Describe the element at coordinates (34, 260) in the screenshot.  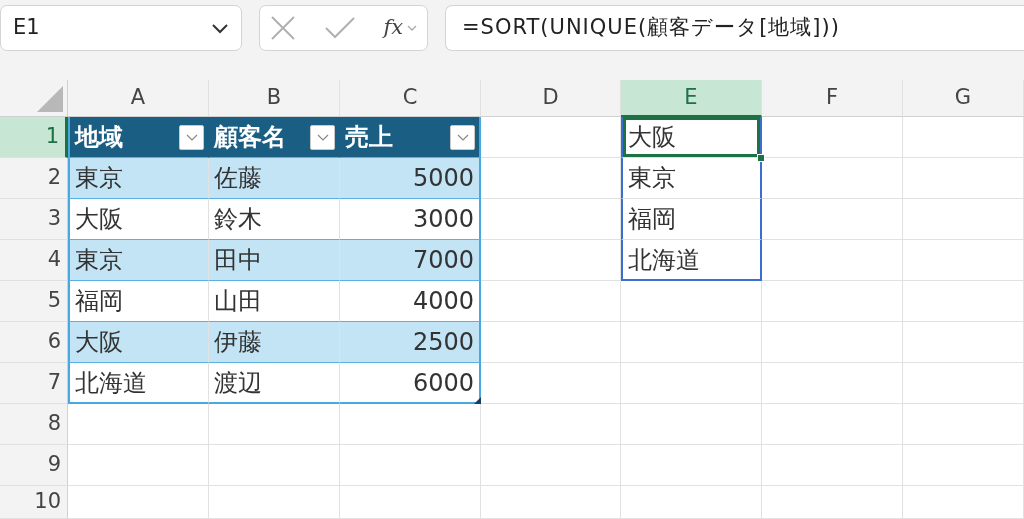
I see `row-header: 4` at that location.